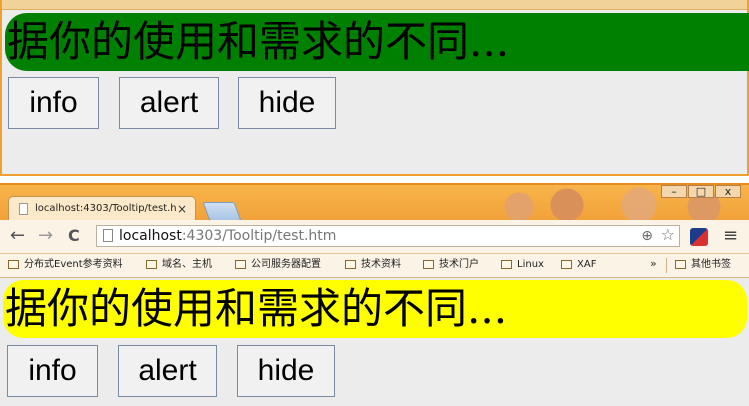  Describe the element at coordinates (653, 263) in the screenshot. I see `bookmarks-more-icon: »` at that location.